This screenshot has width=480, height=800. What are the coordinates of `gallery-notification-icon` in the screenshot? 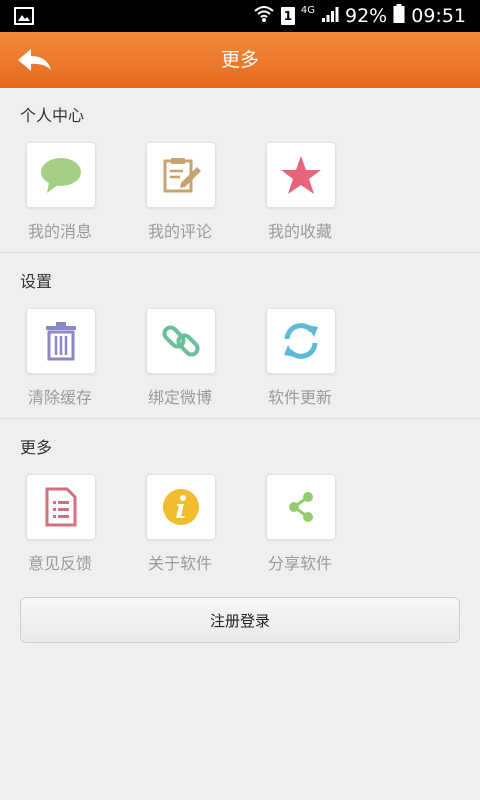 It's located at (24, 18).